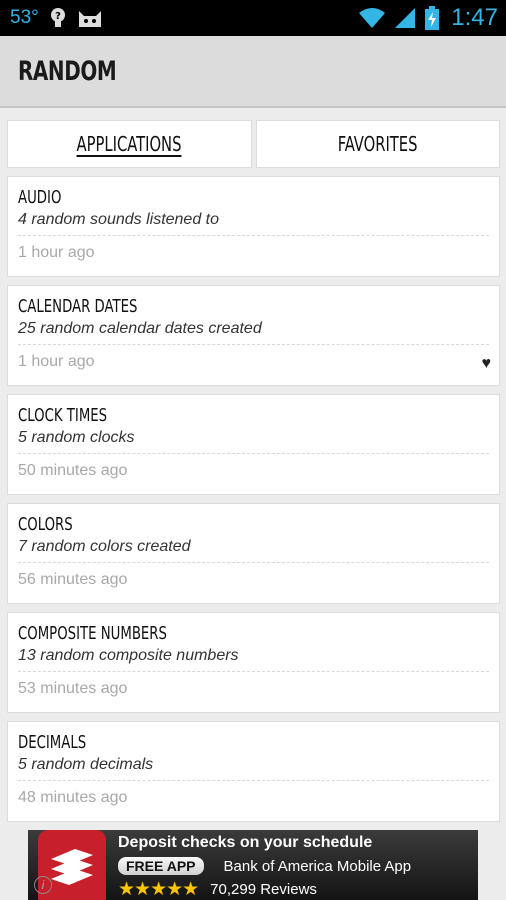 The image size is (506, 900). I want to click on status-bar: 53° ? 1:47, so click(253, 18).